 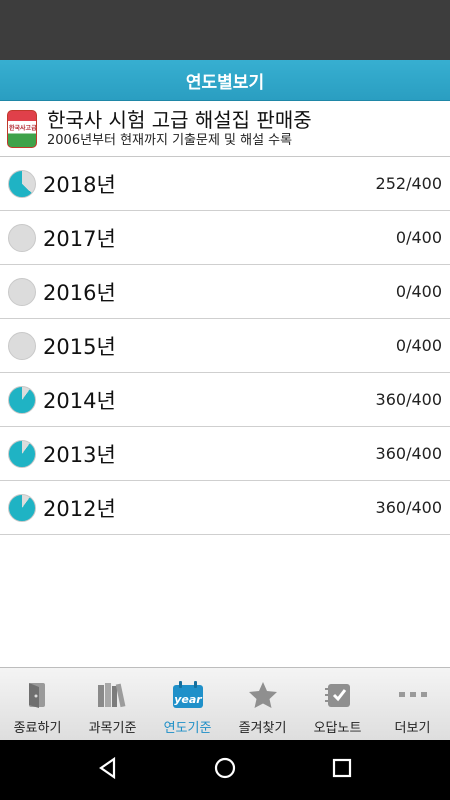 I want to click on notebook-check-icon, so click(x=338, y=695).